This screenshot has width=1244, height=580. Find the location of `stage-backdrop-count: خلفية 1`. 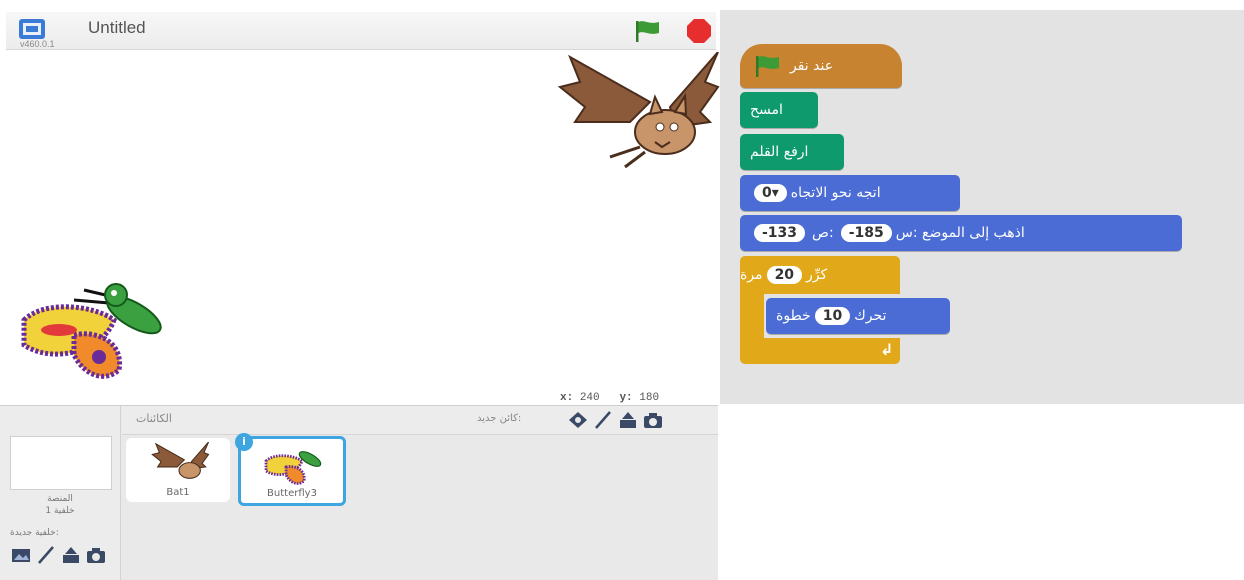

stage-backdrop-count: خلفية 1 is located at coordinates (60, 511).